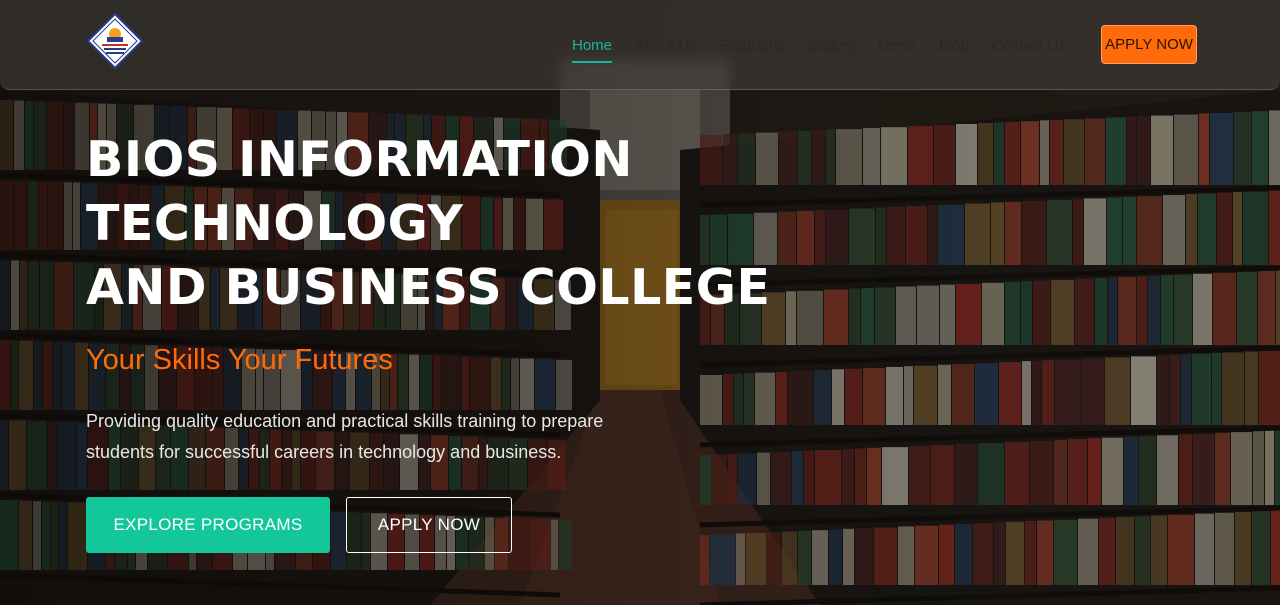  What do you see at coordinates (1029, 45) in the screenshot?
I see `nav-link-contact-us: Contact Us` at bounding box center [1029, 45].